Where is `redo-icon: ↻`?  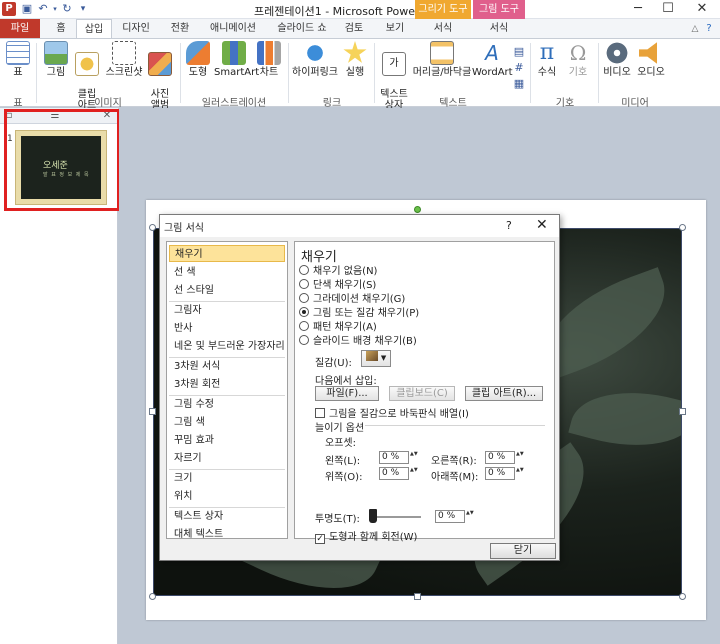 redo-icon: ↻ is located at coordinates (67, 9).